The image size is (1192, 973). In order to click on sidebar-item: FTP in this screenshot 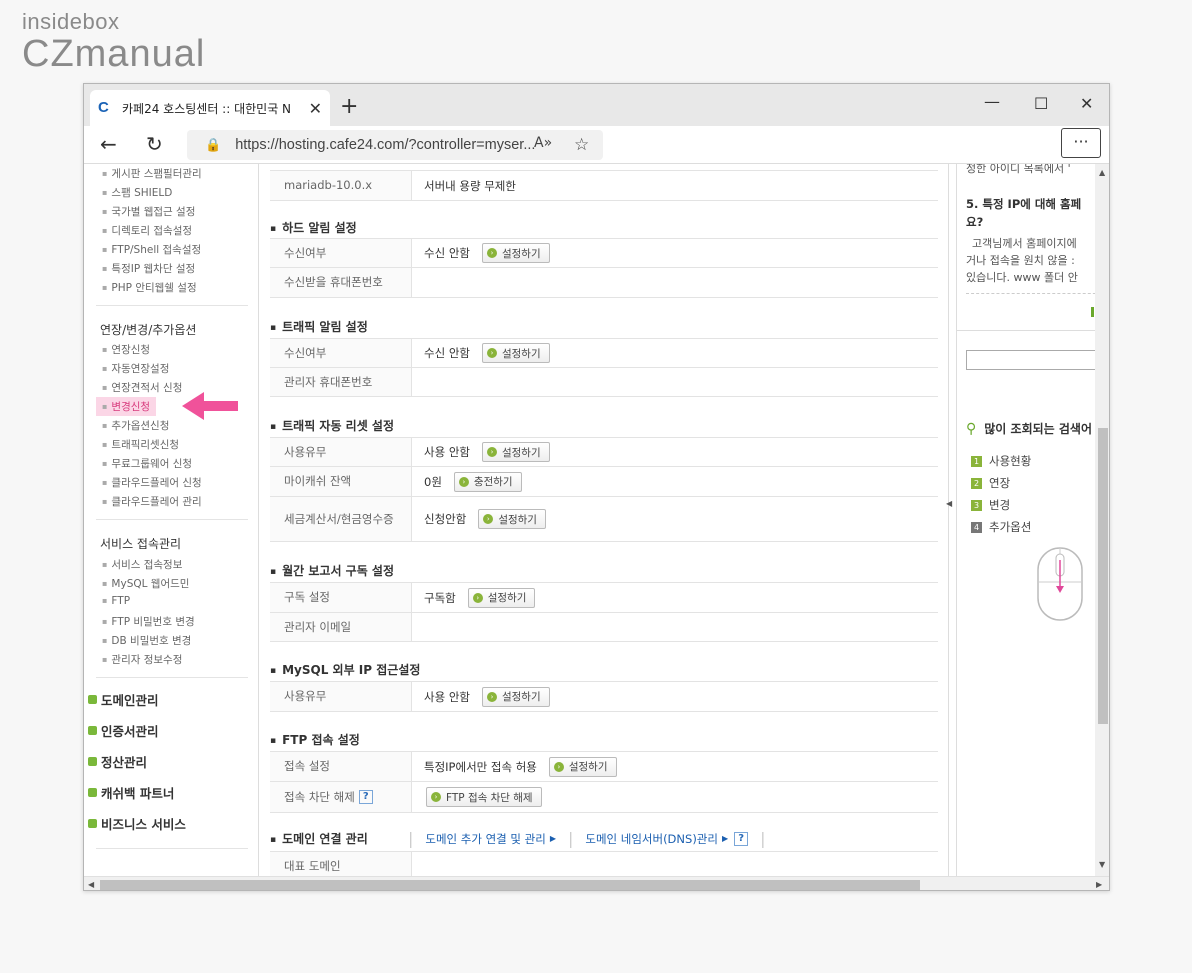, I will do `click(116, 601)`.